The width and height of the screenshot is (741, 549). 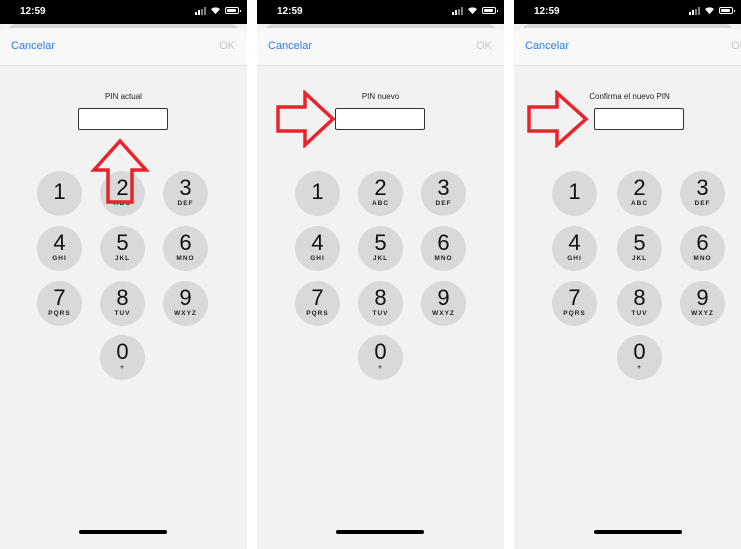 What do you see at coordinates (185, 187) in the screenshot?
I see `key-digit: 3` at bounding box center [185, 187].